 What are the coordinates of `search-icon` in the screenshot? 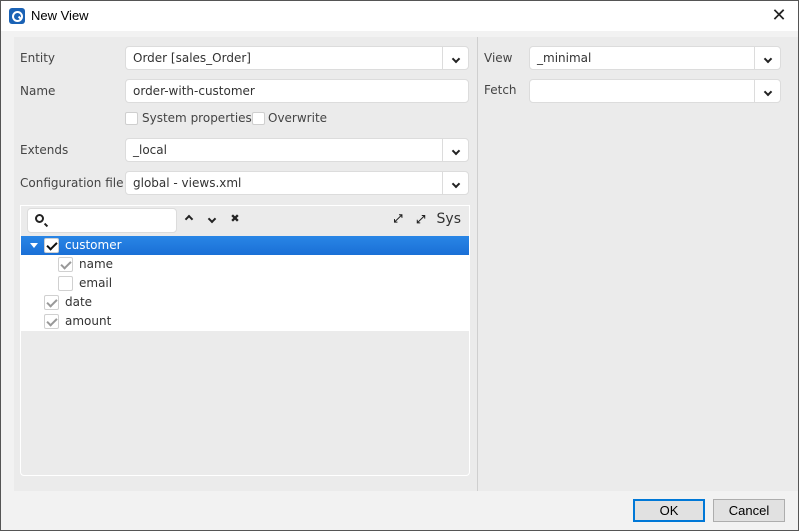 It's located at (39, 218).